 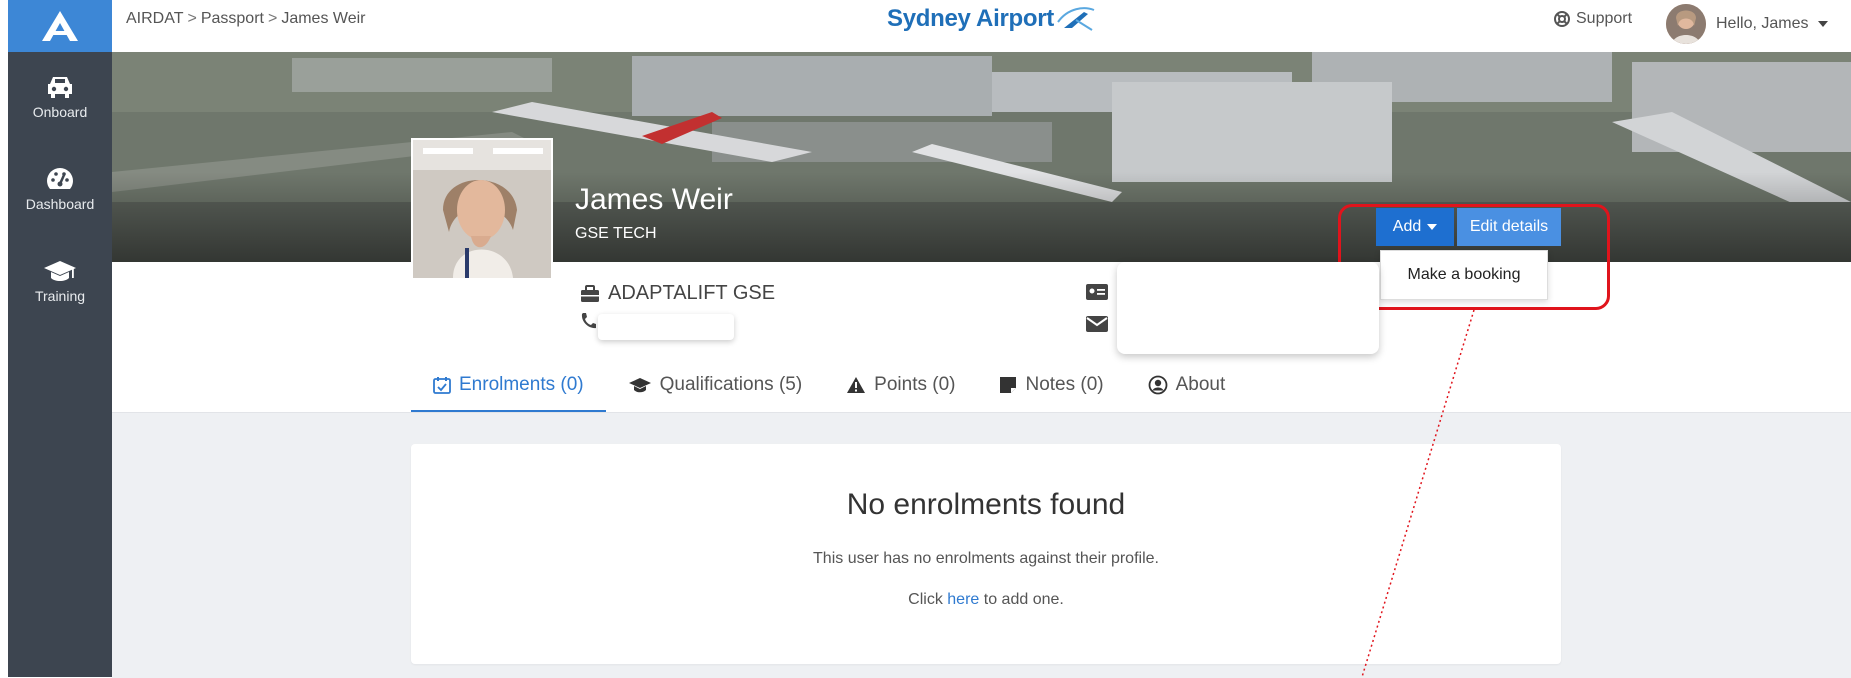 I want to click on action-prefix: Click, so click(x=925, y=599).